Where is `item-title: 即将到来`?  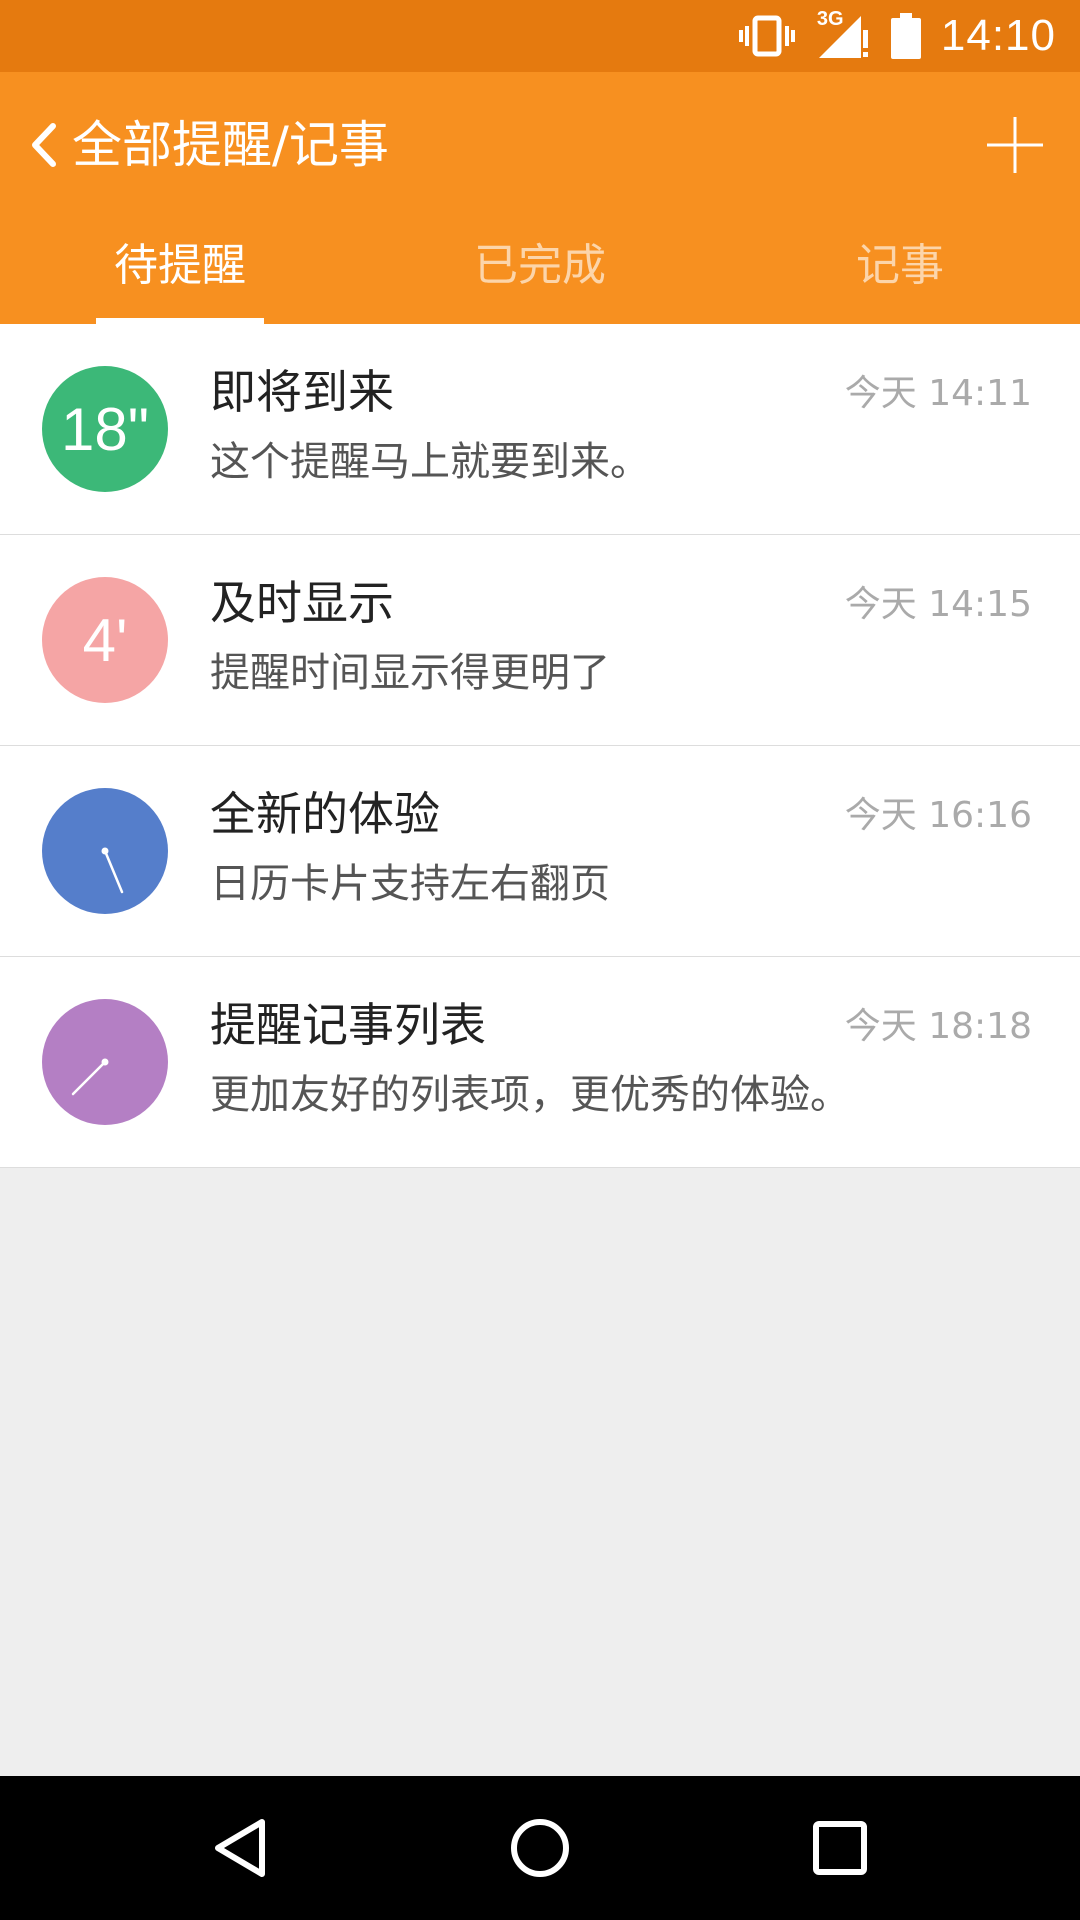 item-title: 即将到来 is located at coordinates (302, 392).